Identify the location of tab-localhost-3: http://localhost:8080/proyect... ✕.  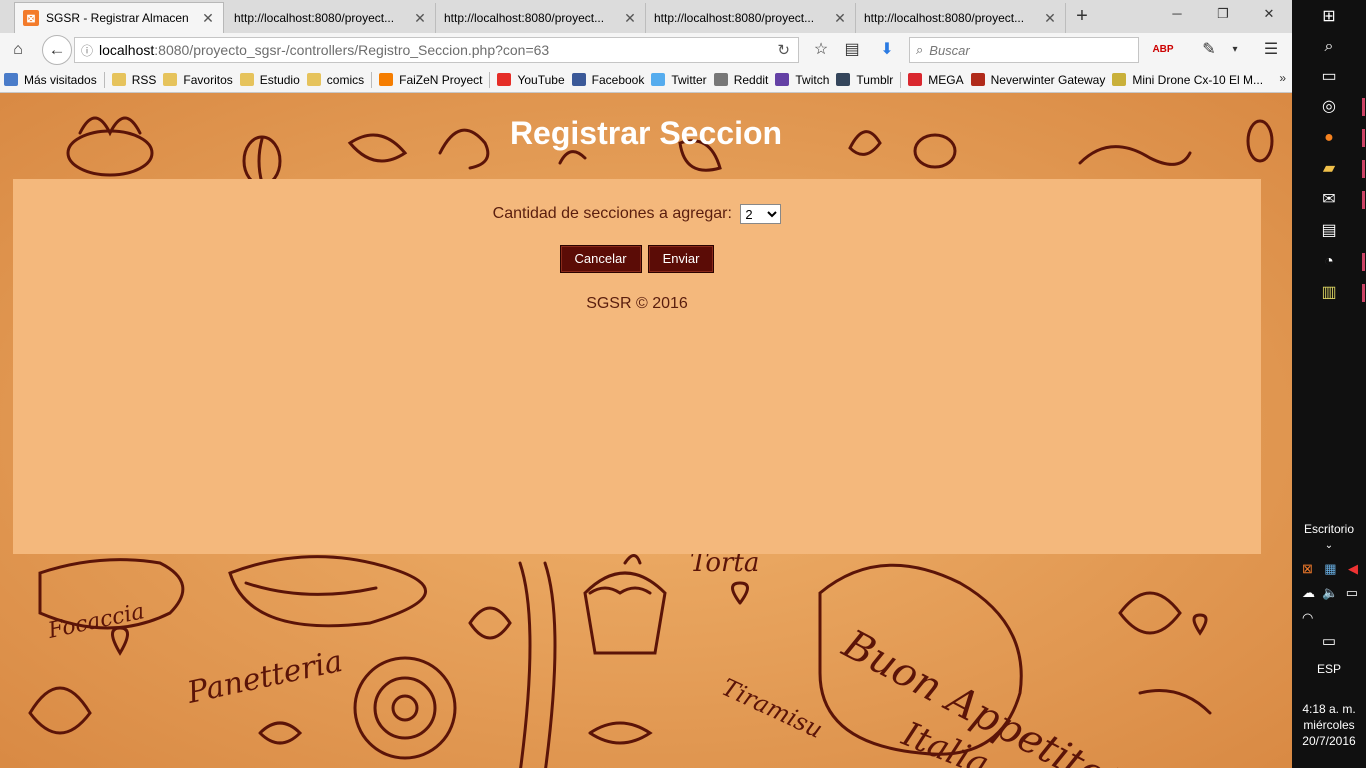
(751, 18).